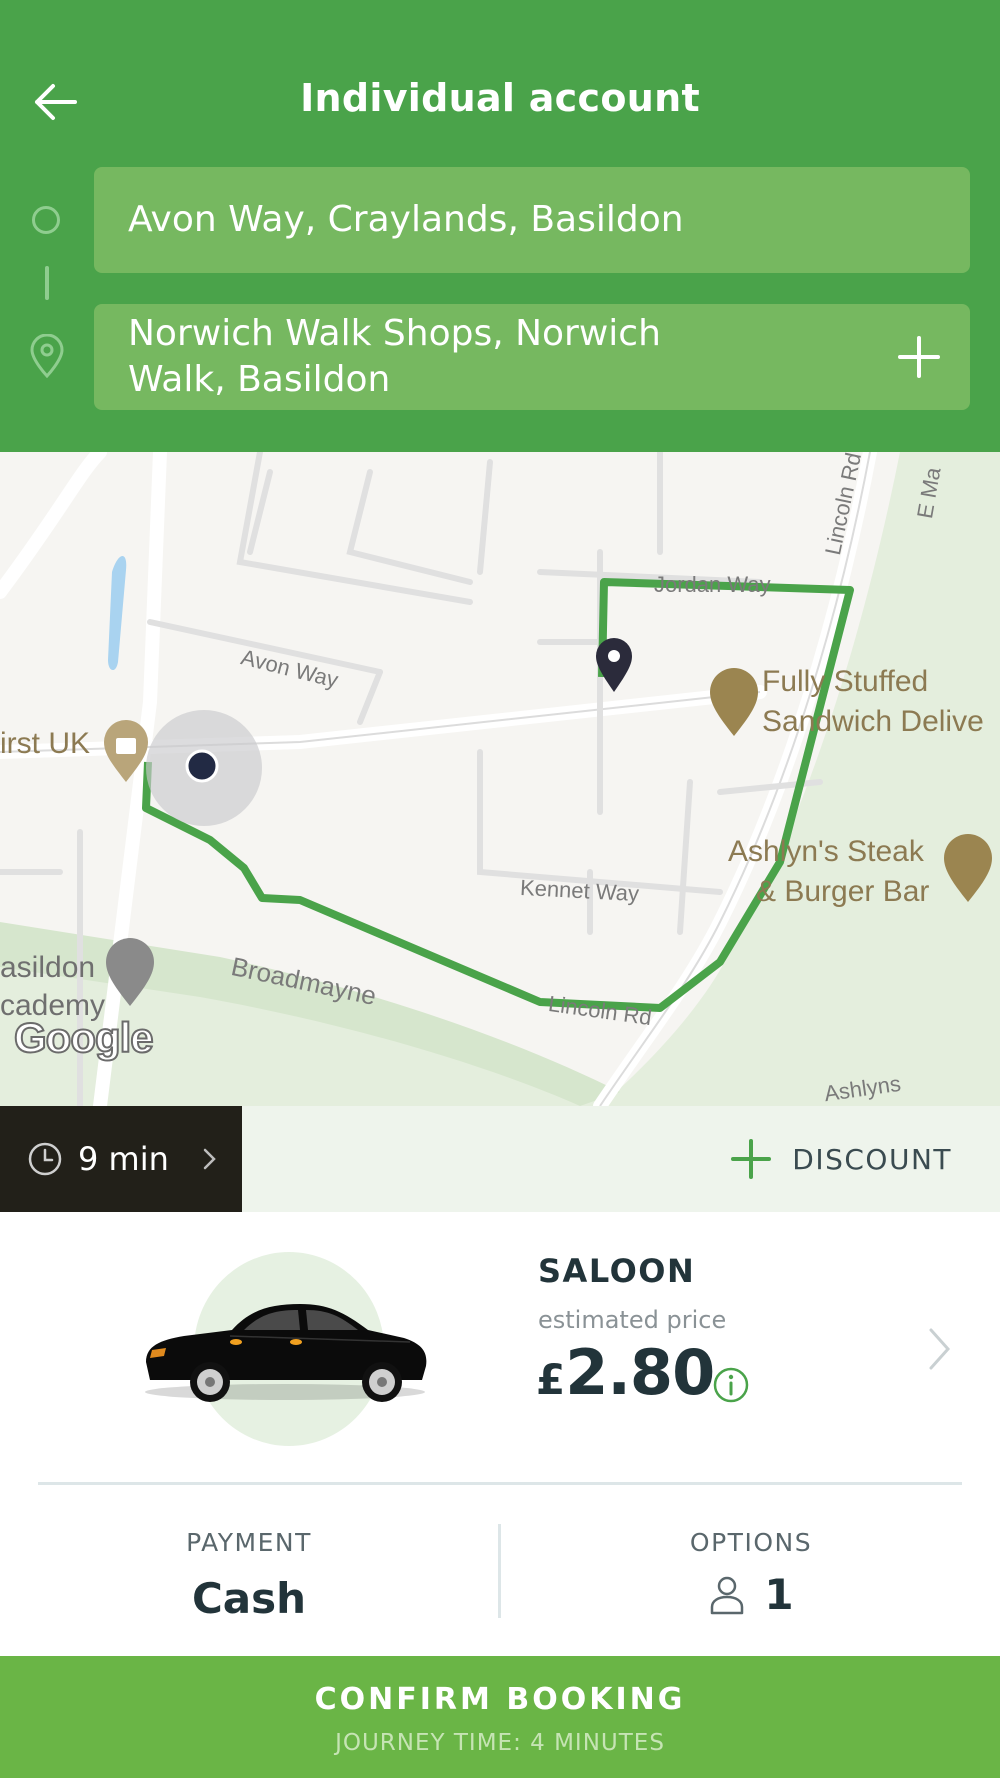 This screenshot has width=1000, height=1778. What do you see at coordinates (406, 219) in the screenshot?
I see `pickup-address: Avon Way, Craylands, Basildon` at bounding box center [406, 219].